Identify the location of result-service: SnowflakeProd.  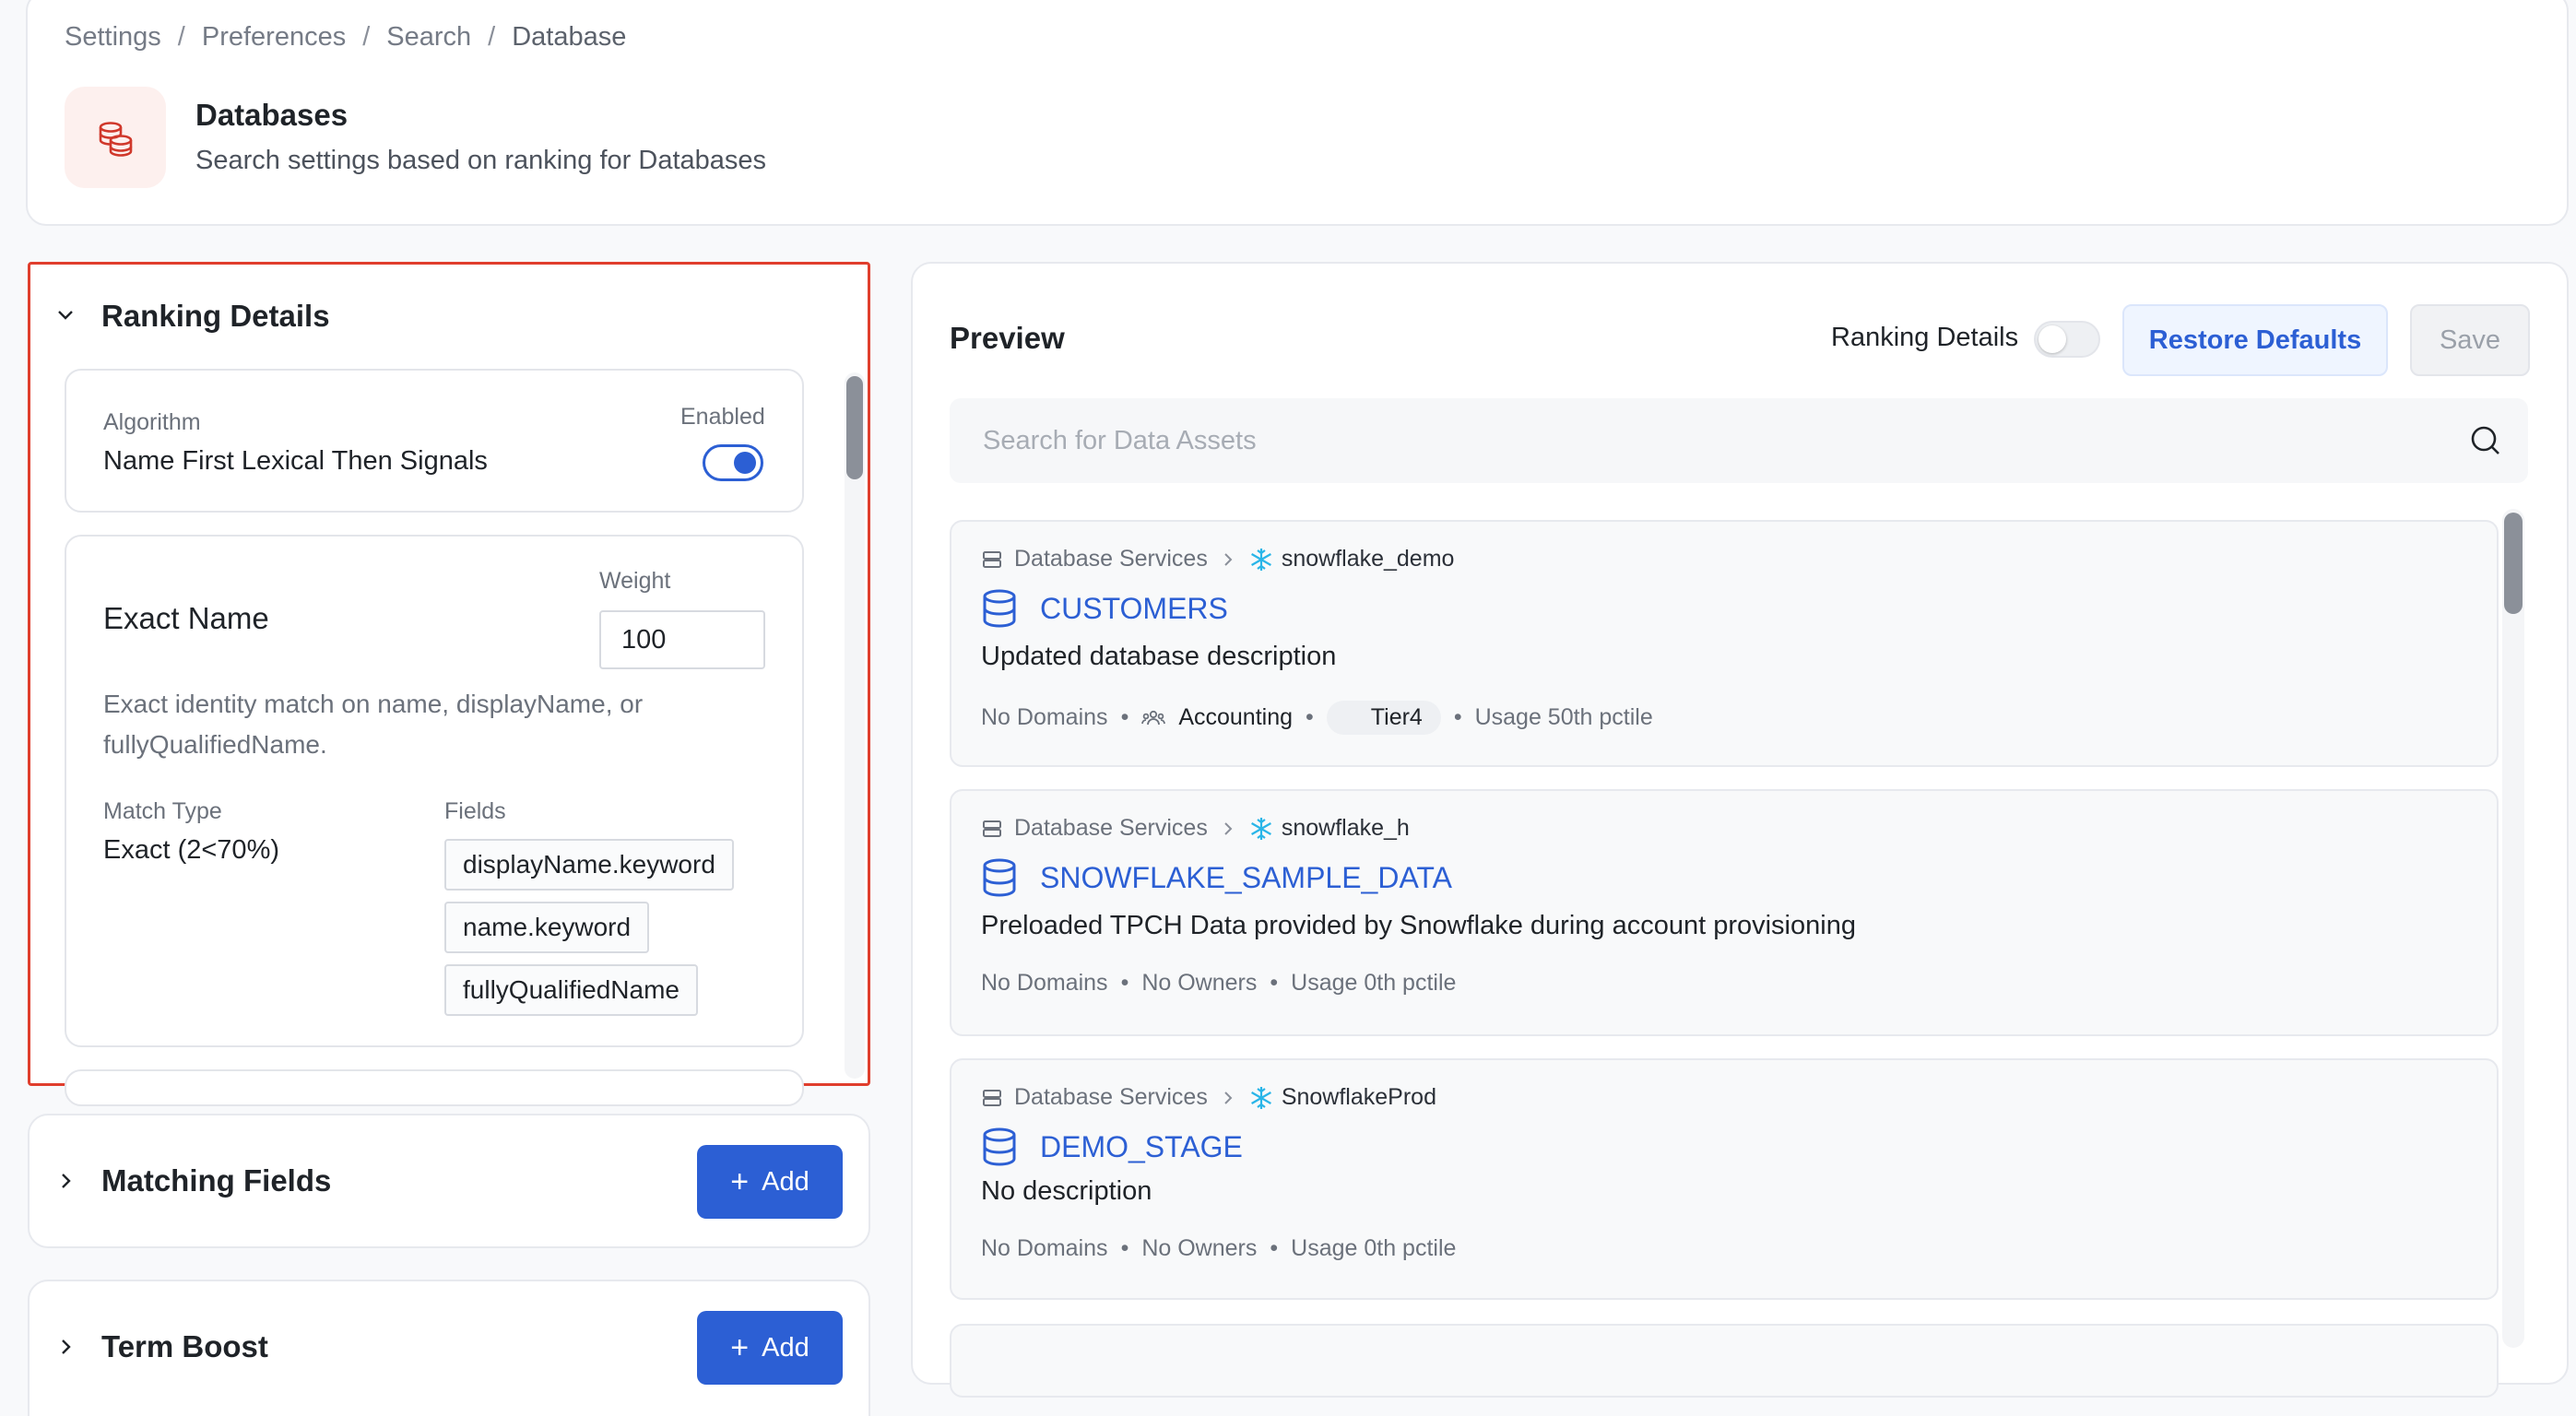
(1359, 1097).